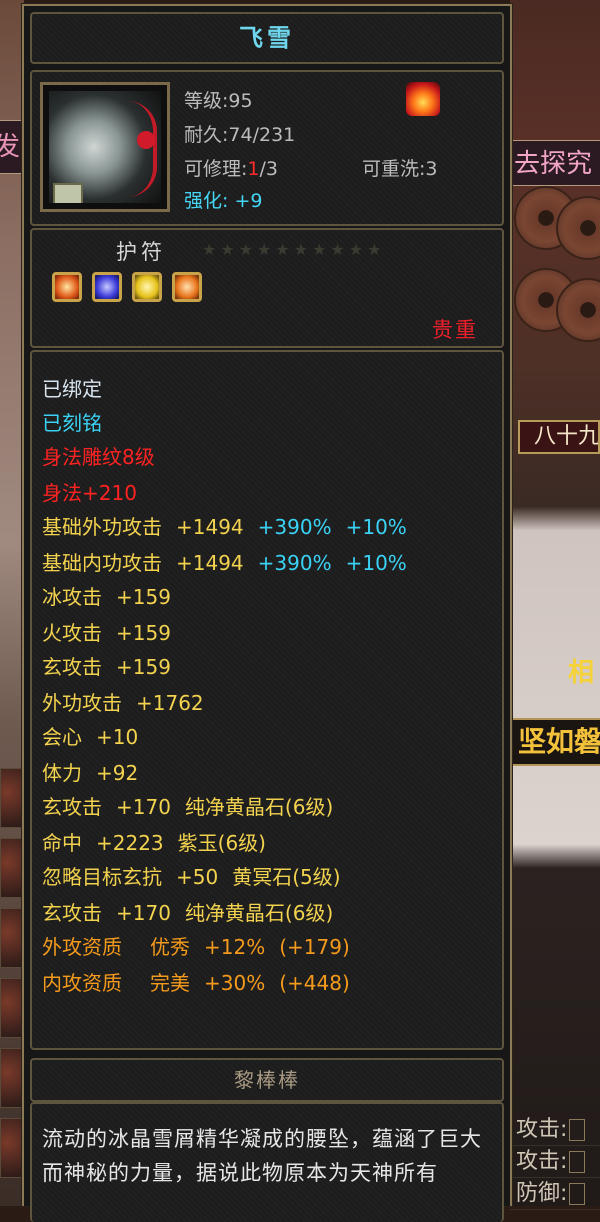 Image resolution: width=600 pixels, height=1222 pixels. I want to click on carving-level: 身法雕纹8级, so click(98, 457).